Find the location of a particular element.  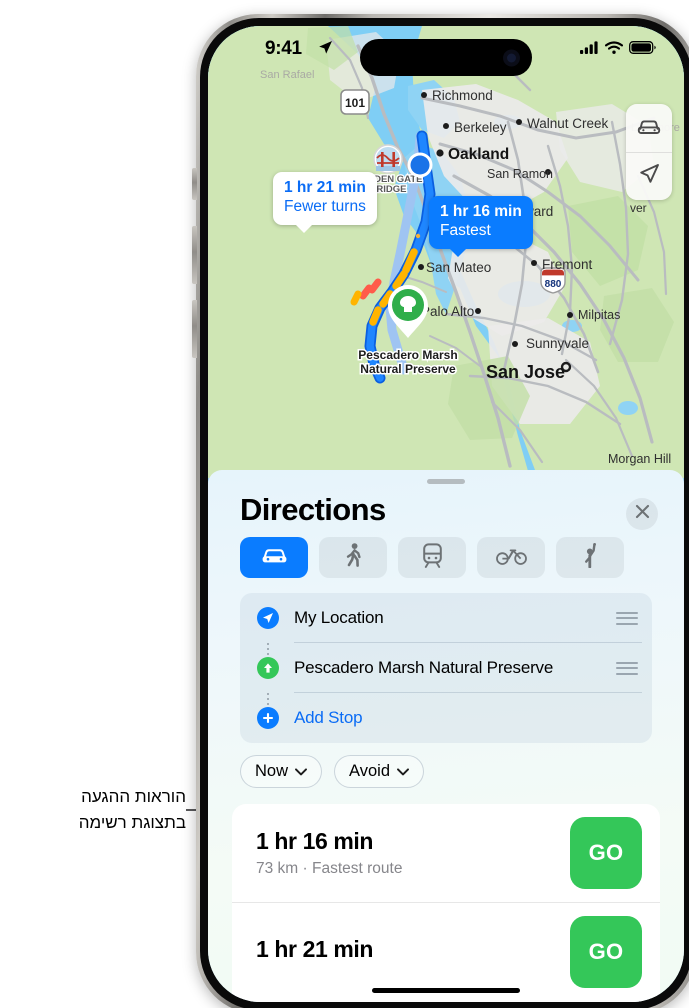

callout-duration: 1 hr 16 min is located at coordinates (481, 211).